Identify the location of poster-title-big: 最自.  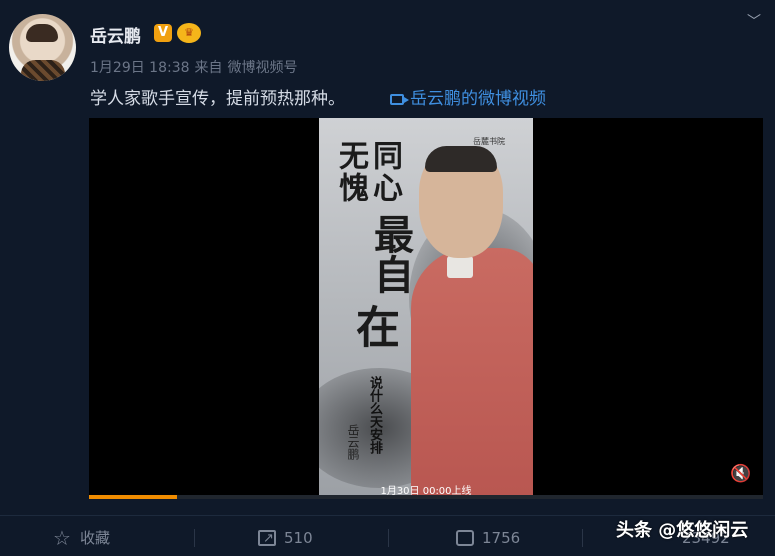
(390, 254).